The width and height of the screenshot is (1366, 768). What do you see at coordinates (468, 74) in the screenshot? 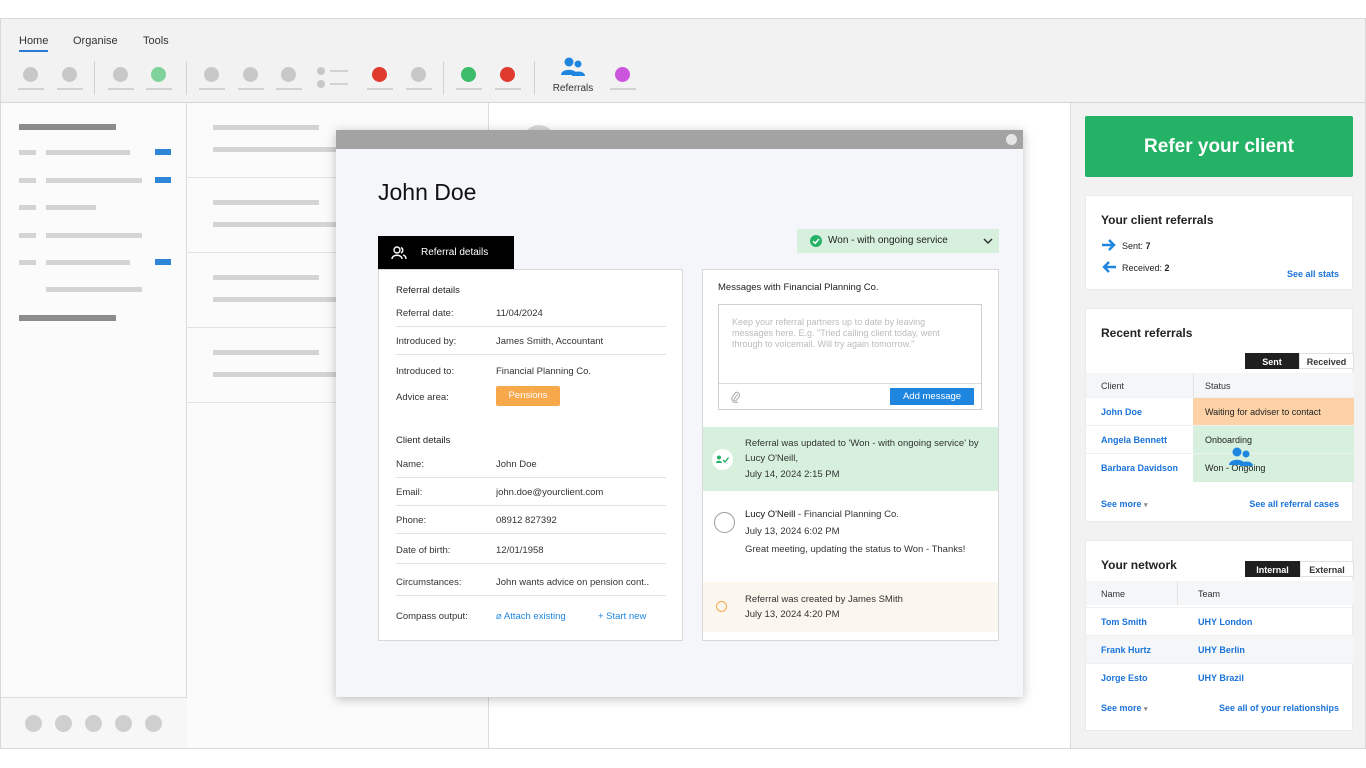
I see `toolbar-button-green` at bounding box center [468, 74].